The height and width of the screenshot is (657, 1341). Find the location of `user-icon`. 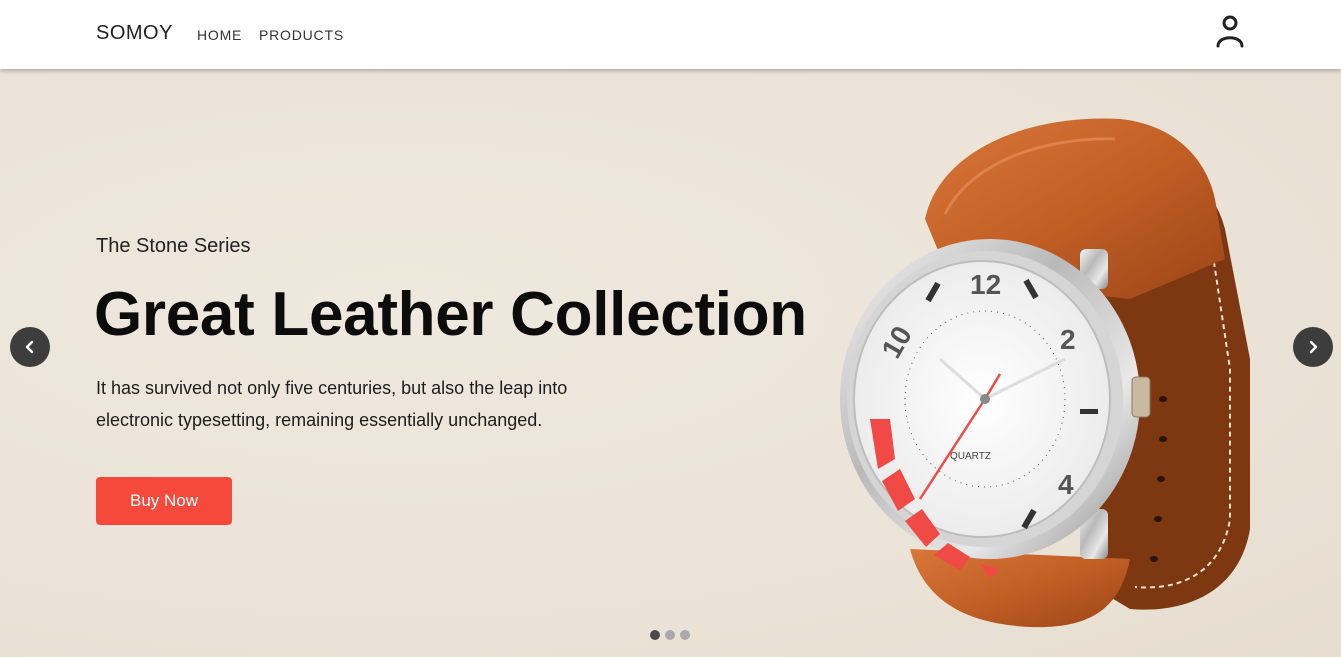

user-icon is located at coordinates (1230, 31).